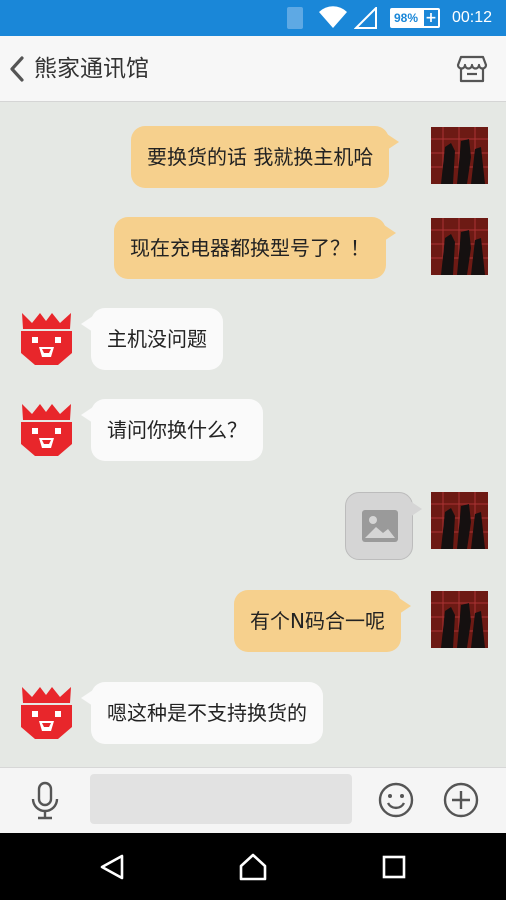 The width and height of the screenshot is (506, 900). What do you see at coordinates (112, 867) in the screenshot?
I see `nav-back-icon` at bounding box center [112, 867].